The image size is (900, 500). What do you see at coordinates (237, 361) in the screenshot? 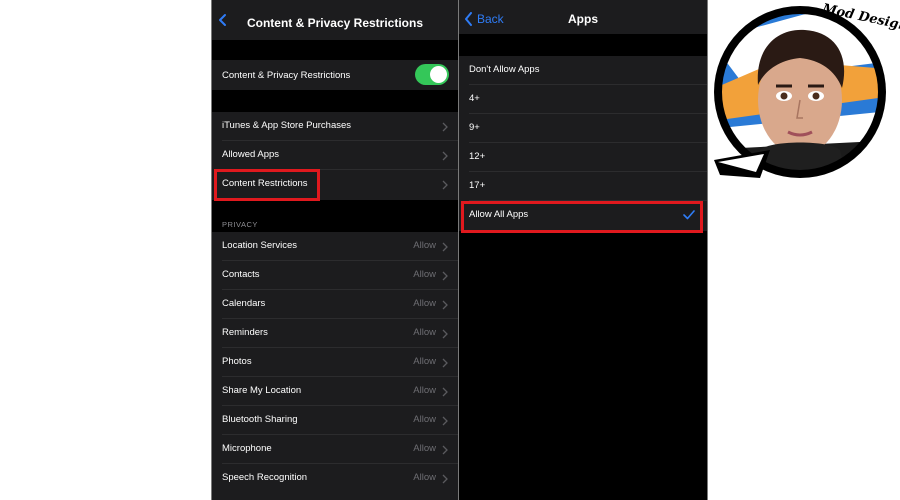
I see `privacy-item-label: Photos` at bounding box center [237, 361].